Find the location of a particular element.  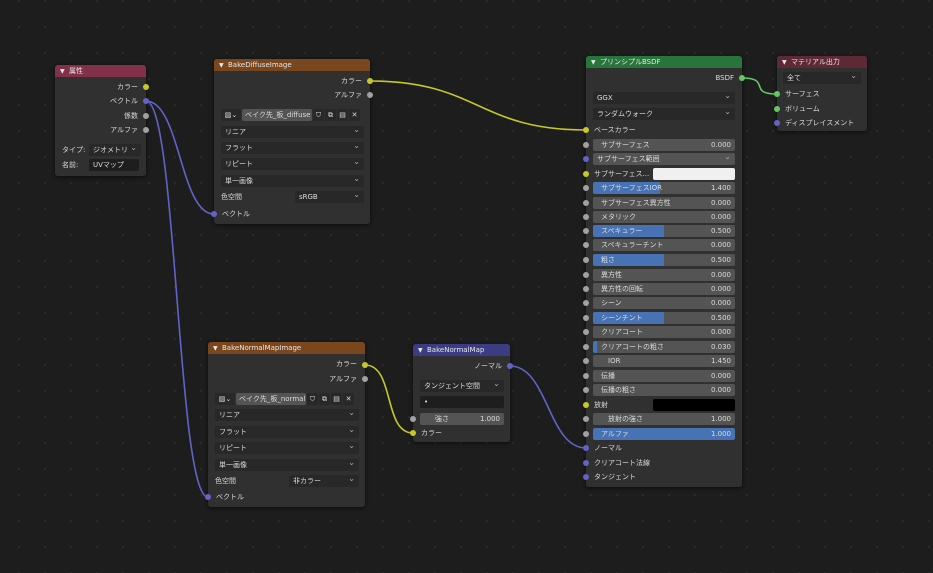

bsdf-clearcoat-normal-socket is located at coordinates (586, 463).